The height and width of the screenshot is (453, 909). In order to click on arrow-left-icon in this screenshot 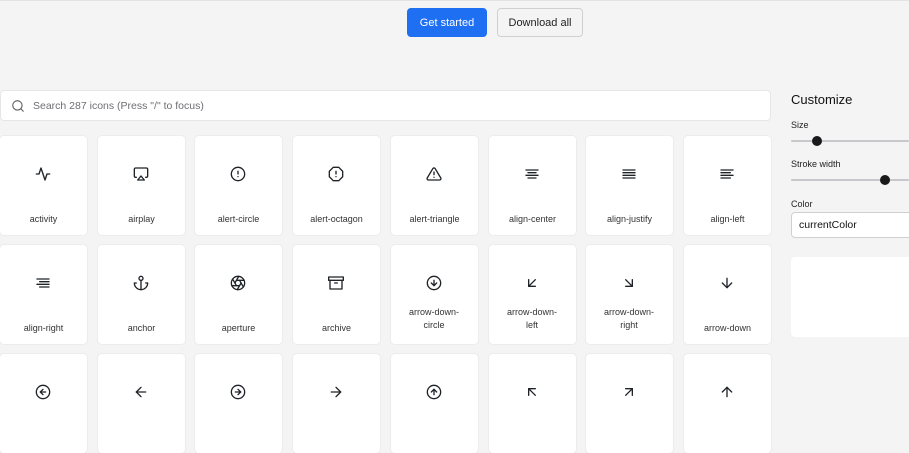, I will do `click(141, 392)`.